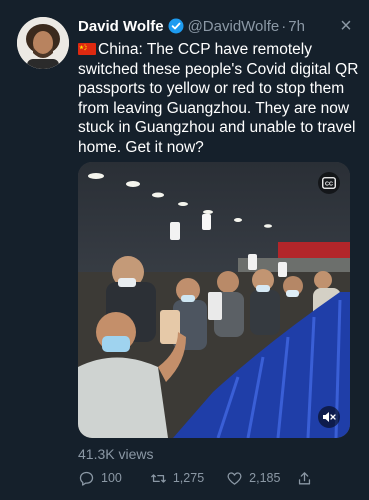  I want to click on reply-count: 100, so click(111, 478).